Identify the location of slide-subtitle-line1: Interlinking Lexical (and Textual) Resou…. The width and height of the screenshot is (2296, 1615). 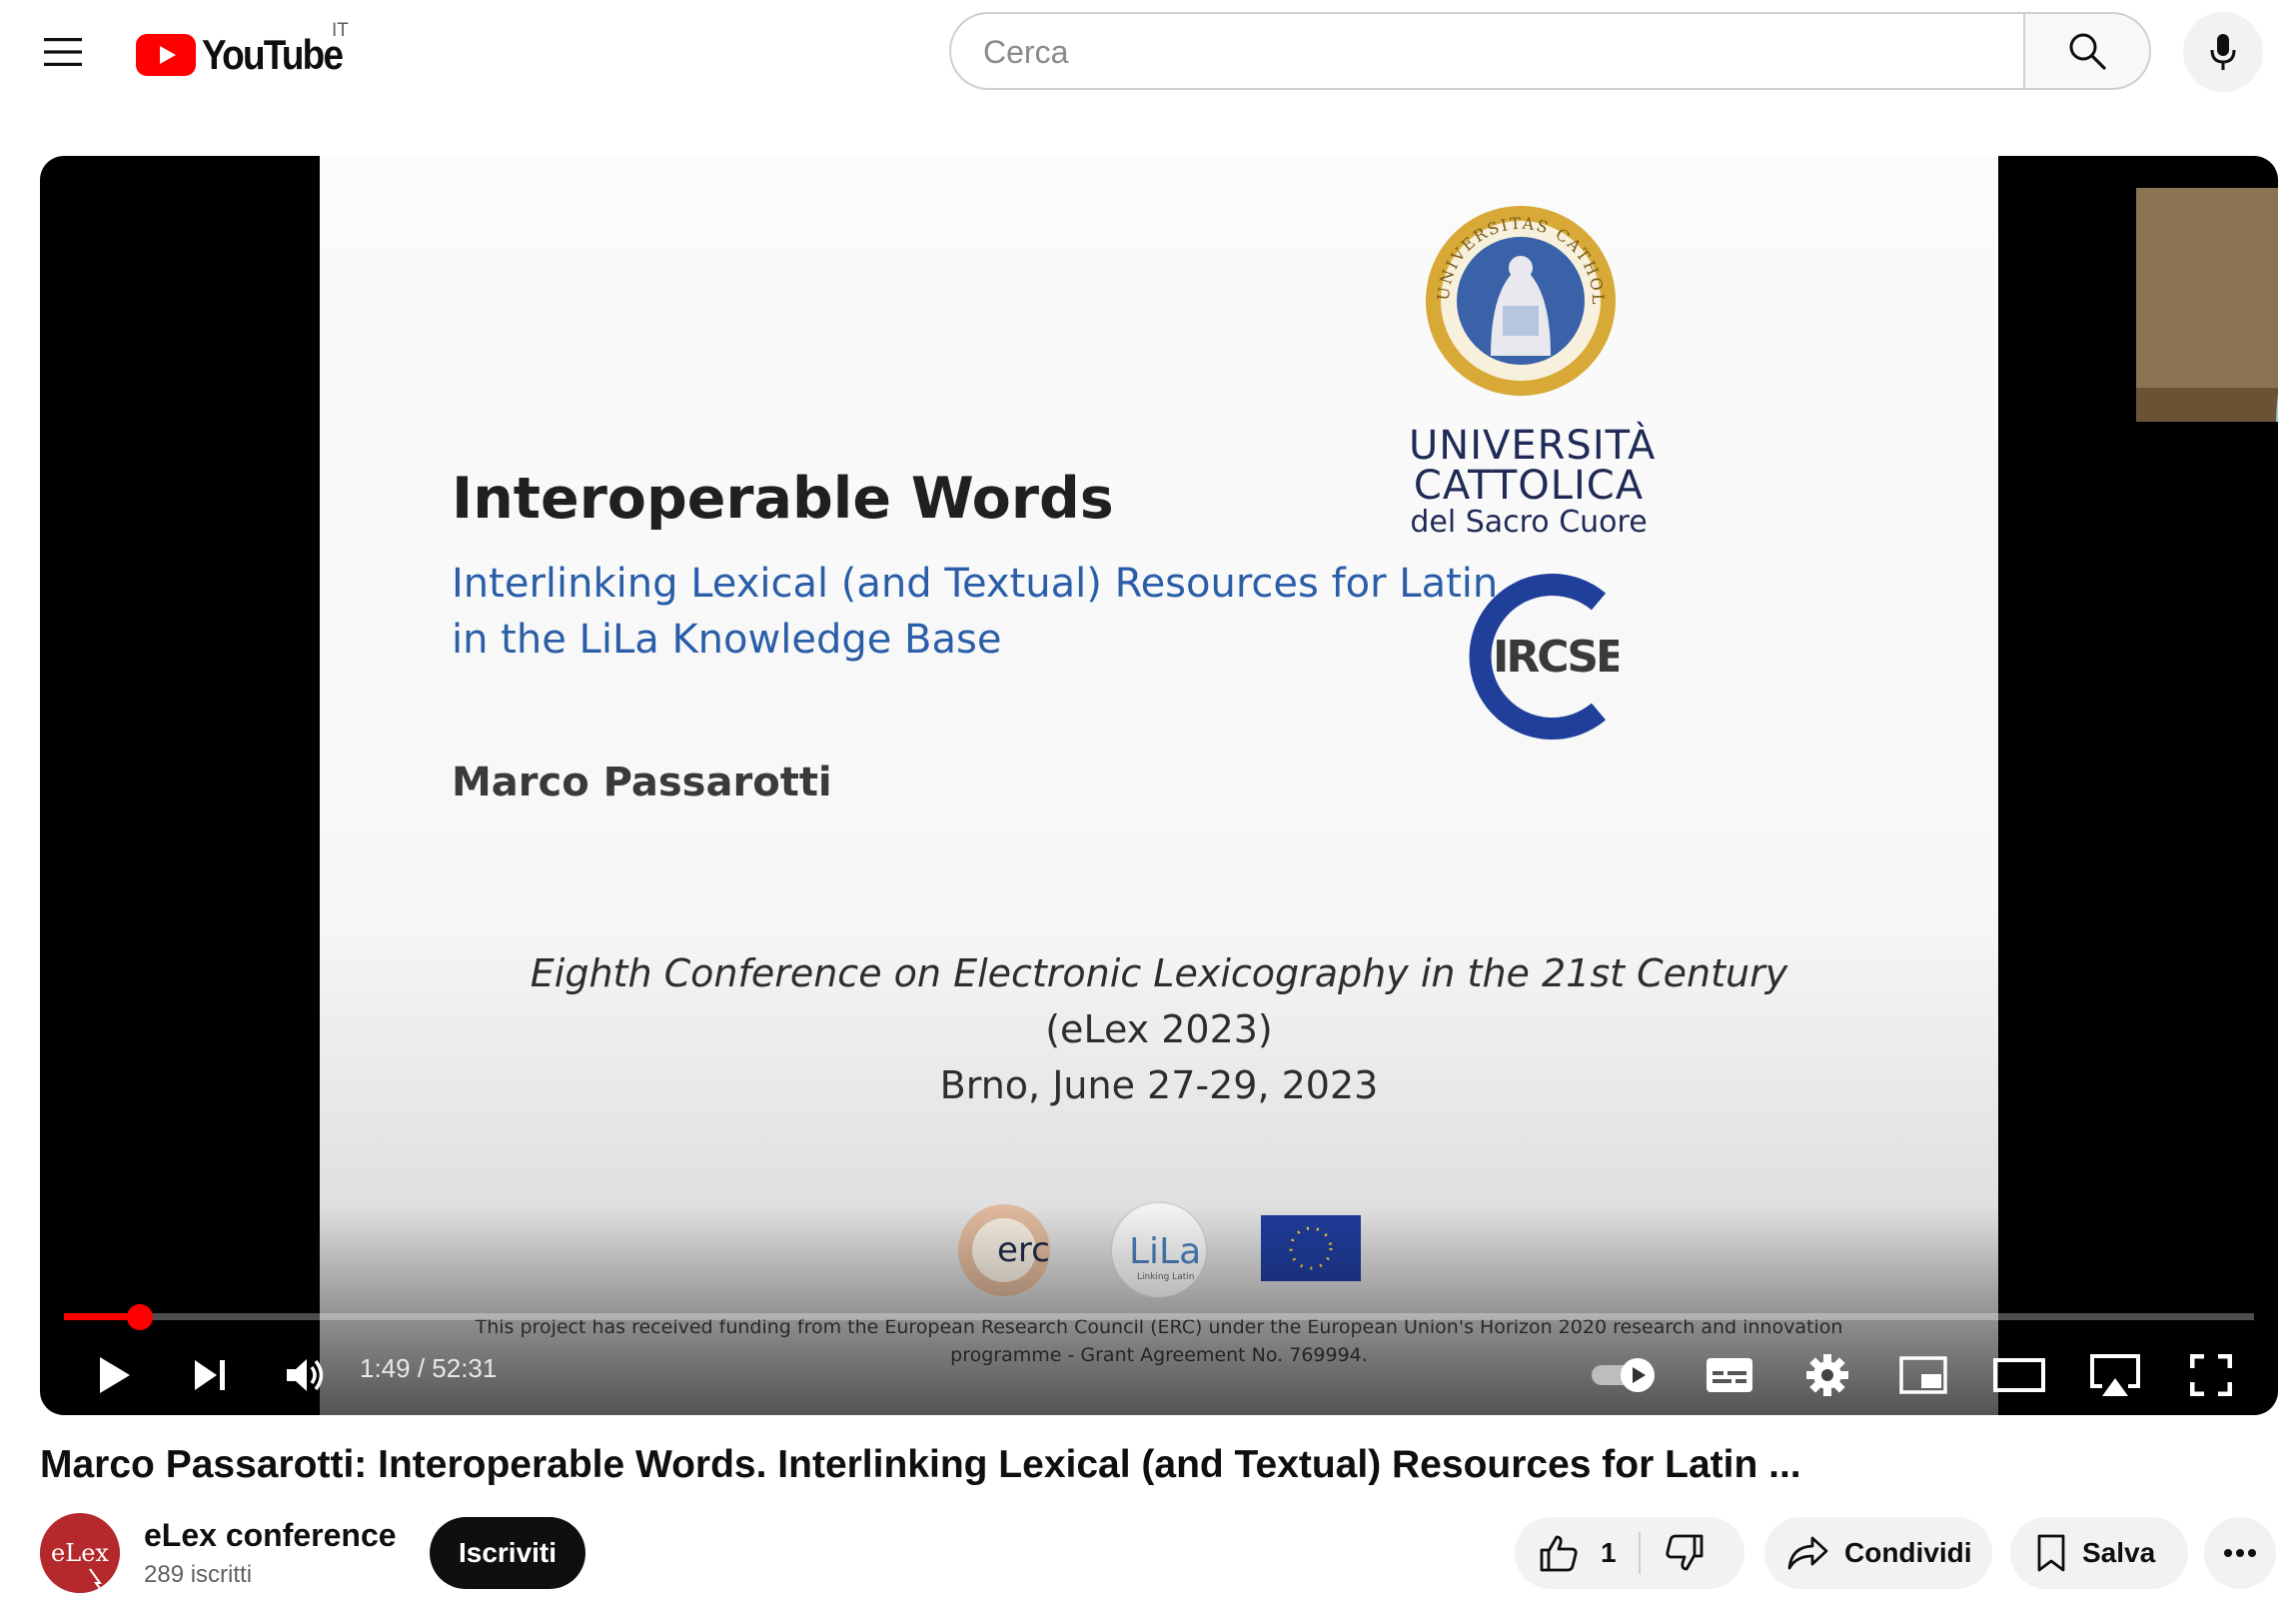
(975, 584).